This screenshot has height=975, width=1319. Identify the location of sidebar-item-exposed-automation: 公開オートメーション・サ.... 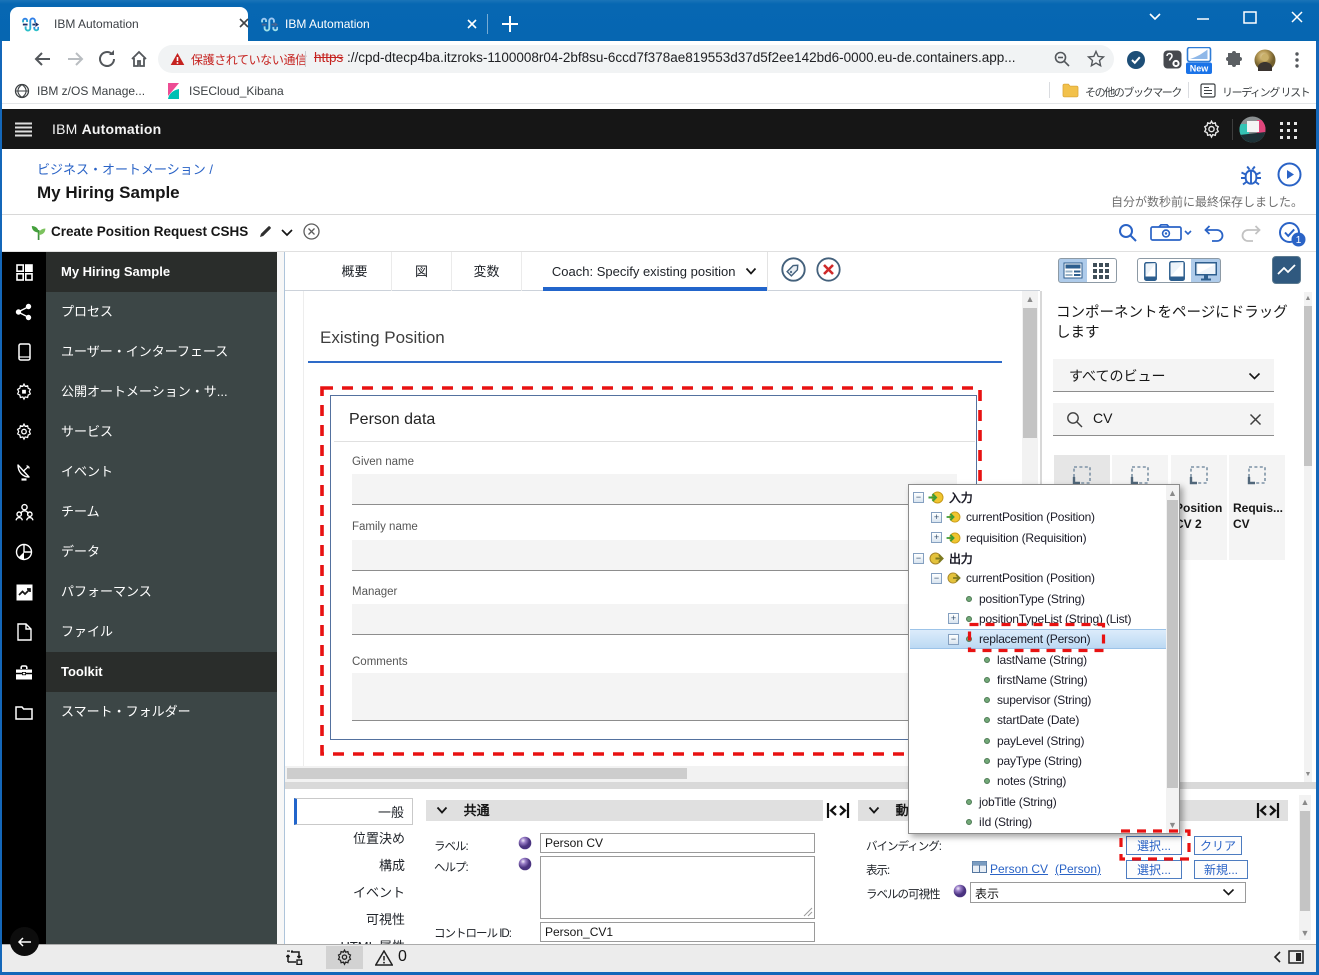
(161, 392).